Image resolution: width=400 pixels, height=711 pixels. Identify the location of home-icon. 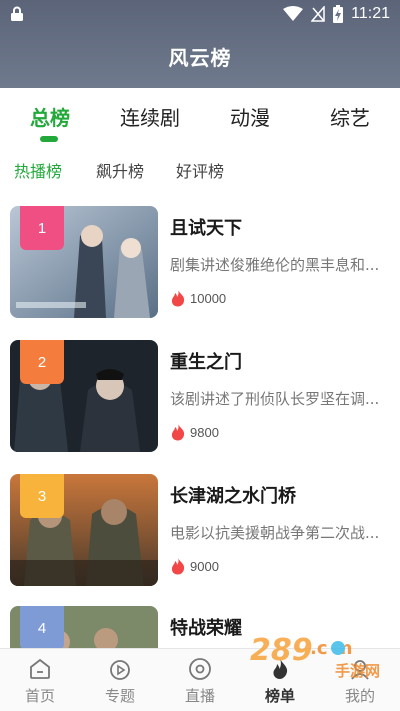
(40, 668).